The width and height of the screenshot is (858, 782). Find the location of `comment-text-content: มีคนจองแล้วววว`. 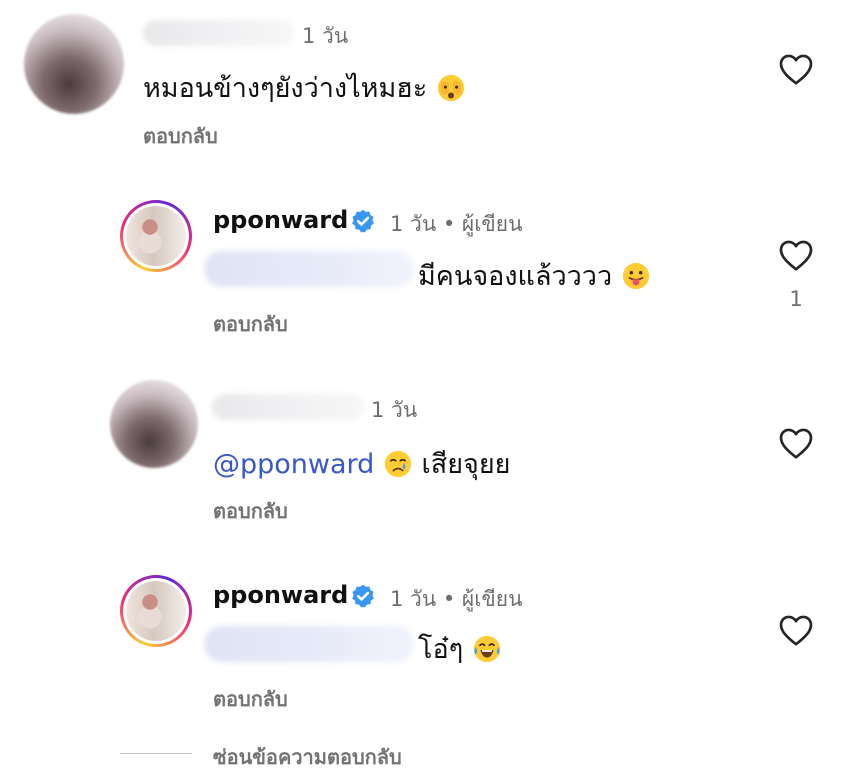

comment-text-content: มีคนจองแล้วววว is located at coordinates (515, 276).